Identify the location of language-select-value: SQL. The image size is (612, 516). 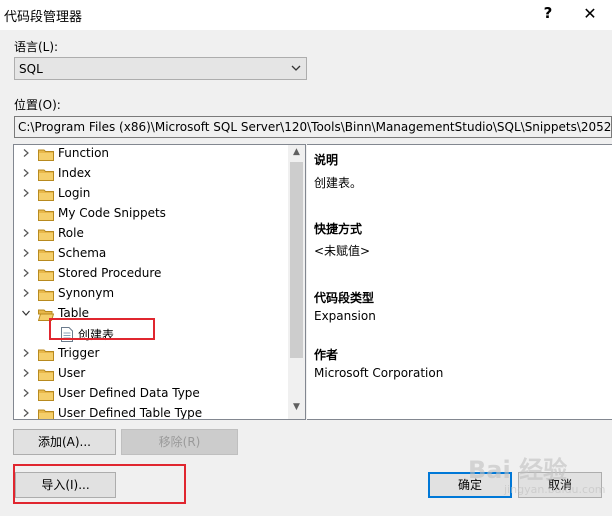
(31, 69).